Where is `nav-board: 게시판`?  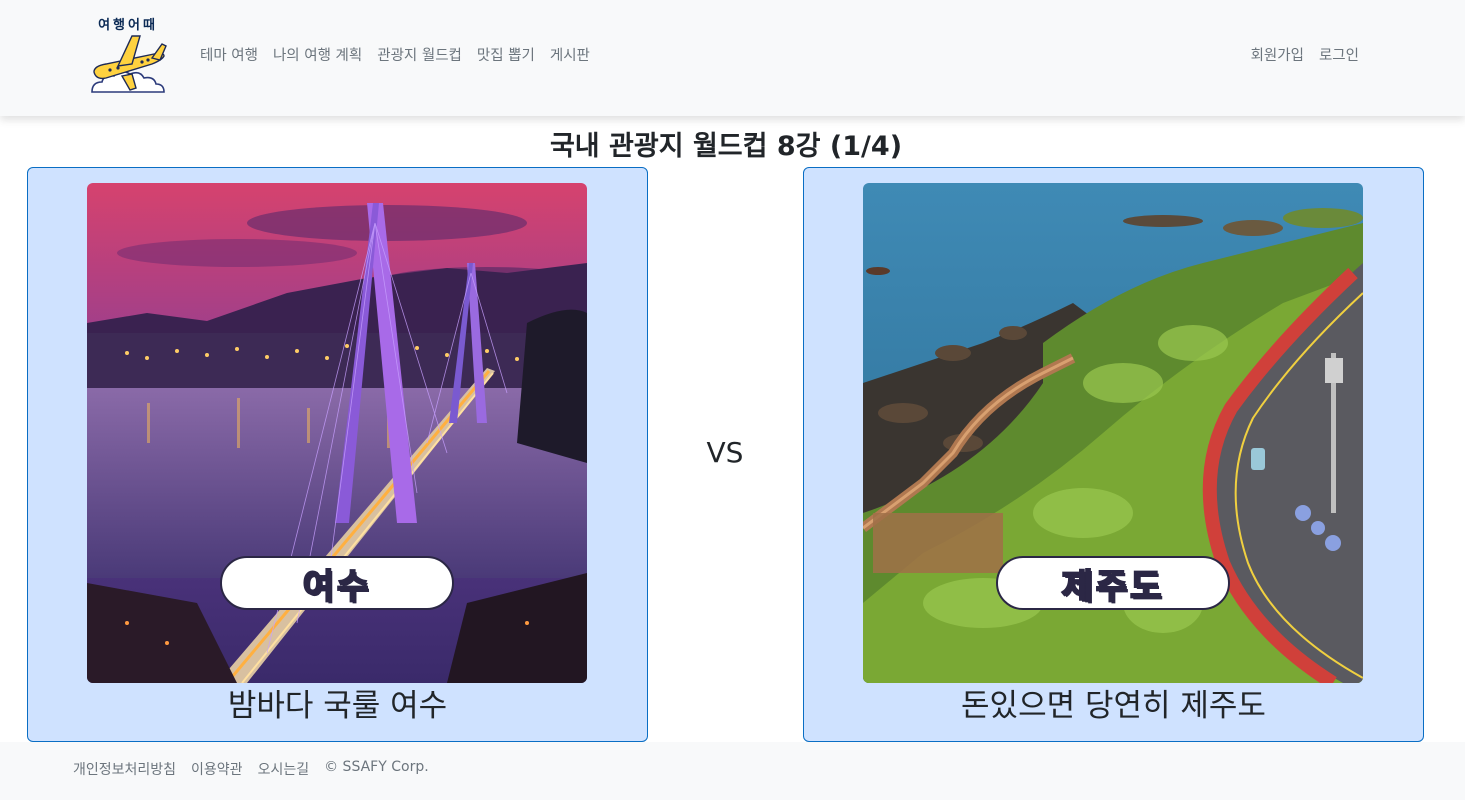 nav-board: 게시판 is located at coordinates (570, 54).